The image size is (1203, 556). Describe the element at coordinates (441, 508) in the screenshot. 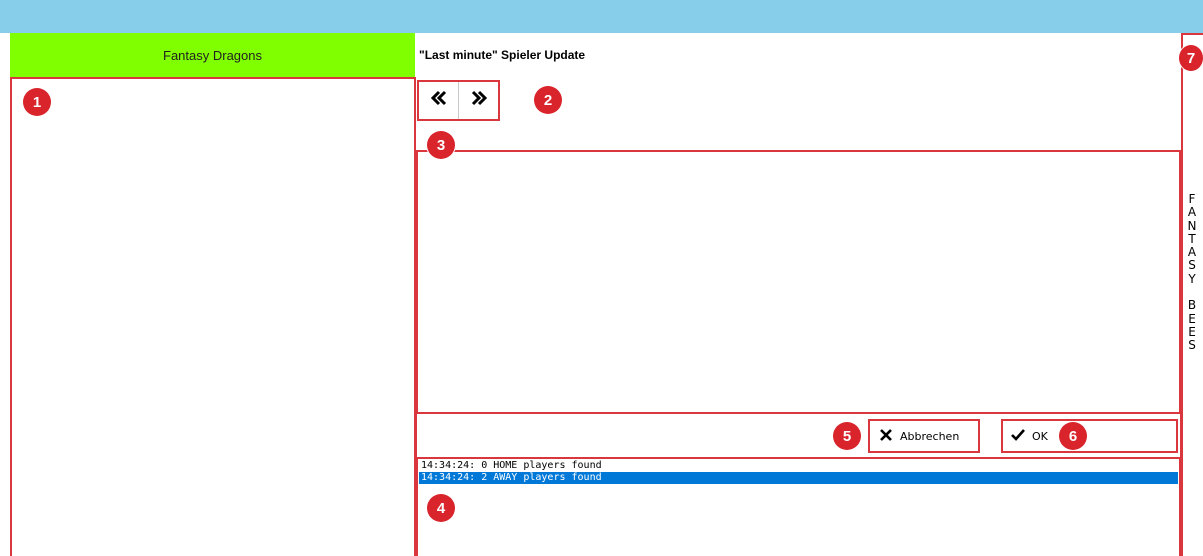

I see `marker-badge: 4` at that location.